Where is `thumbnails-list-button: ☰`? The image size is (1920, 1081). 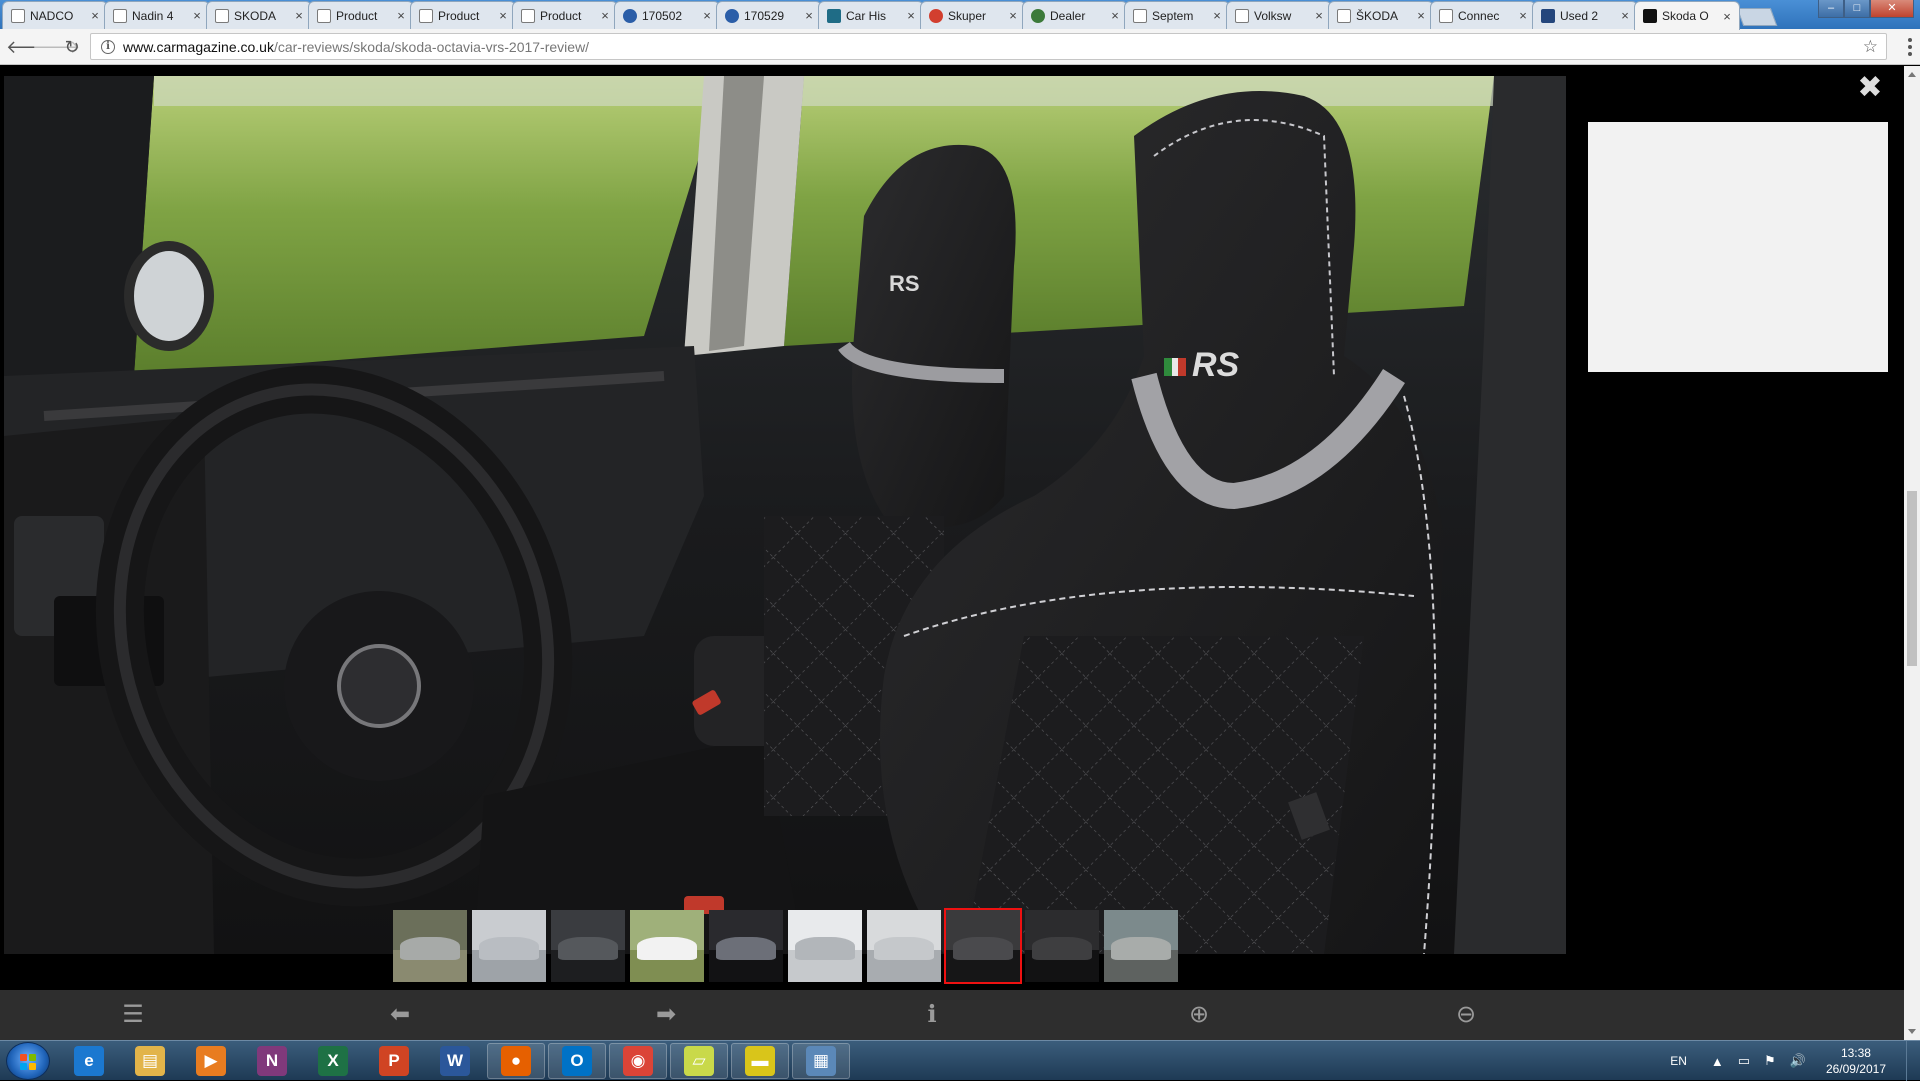 thumbnails-list-button: ☰ is located at coordinates (133, 1015).